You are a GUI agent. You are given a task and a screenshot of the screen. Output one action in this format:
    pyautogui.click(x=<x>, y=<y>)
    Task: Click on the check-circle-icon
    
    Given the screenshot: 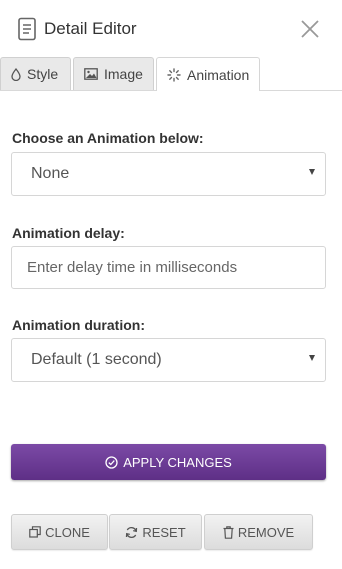 What is the action you would take?
    pyautogui.click(x=111, y=462)
    